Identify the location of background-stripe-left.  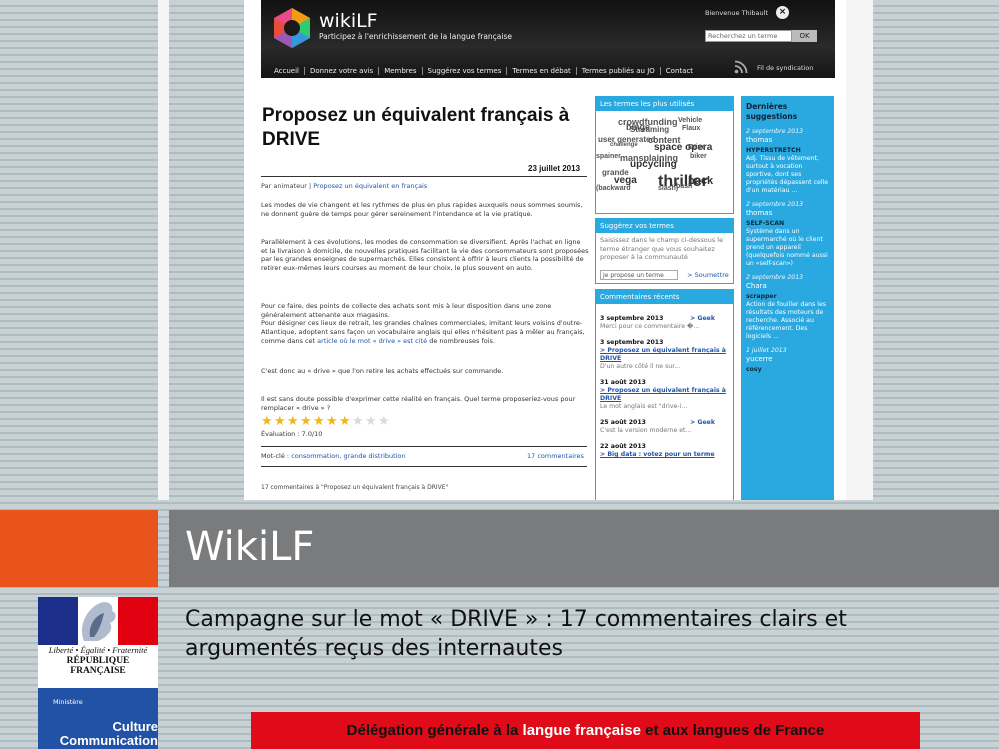
(163, 250).